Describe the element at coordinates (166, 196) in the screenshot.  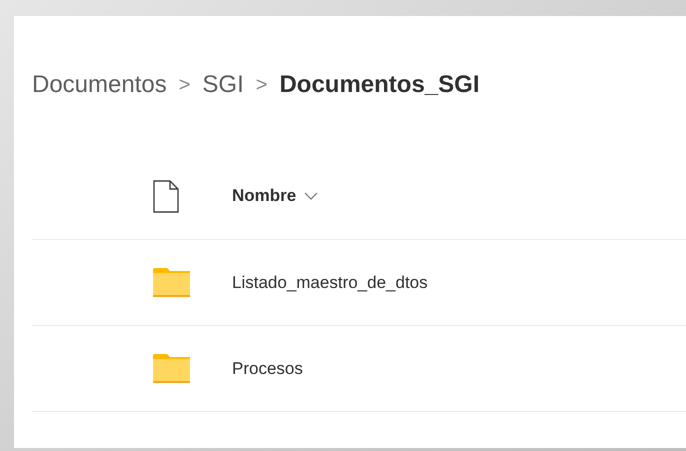
I see `file-icon` at that location.